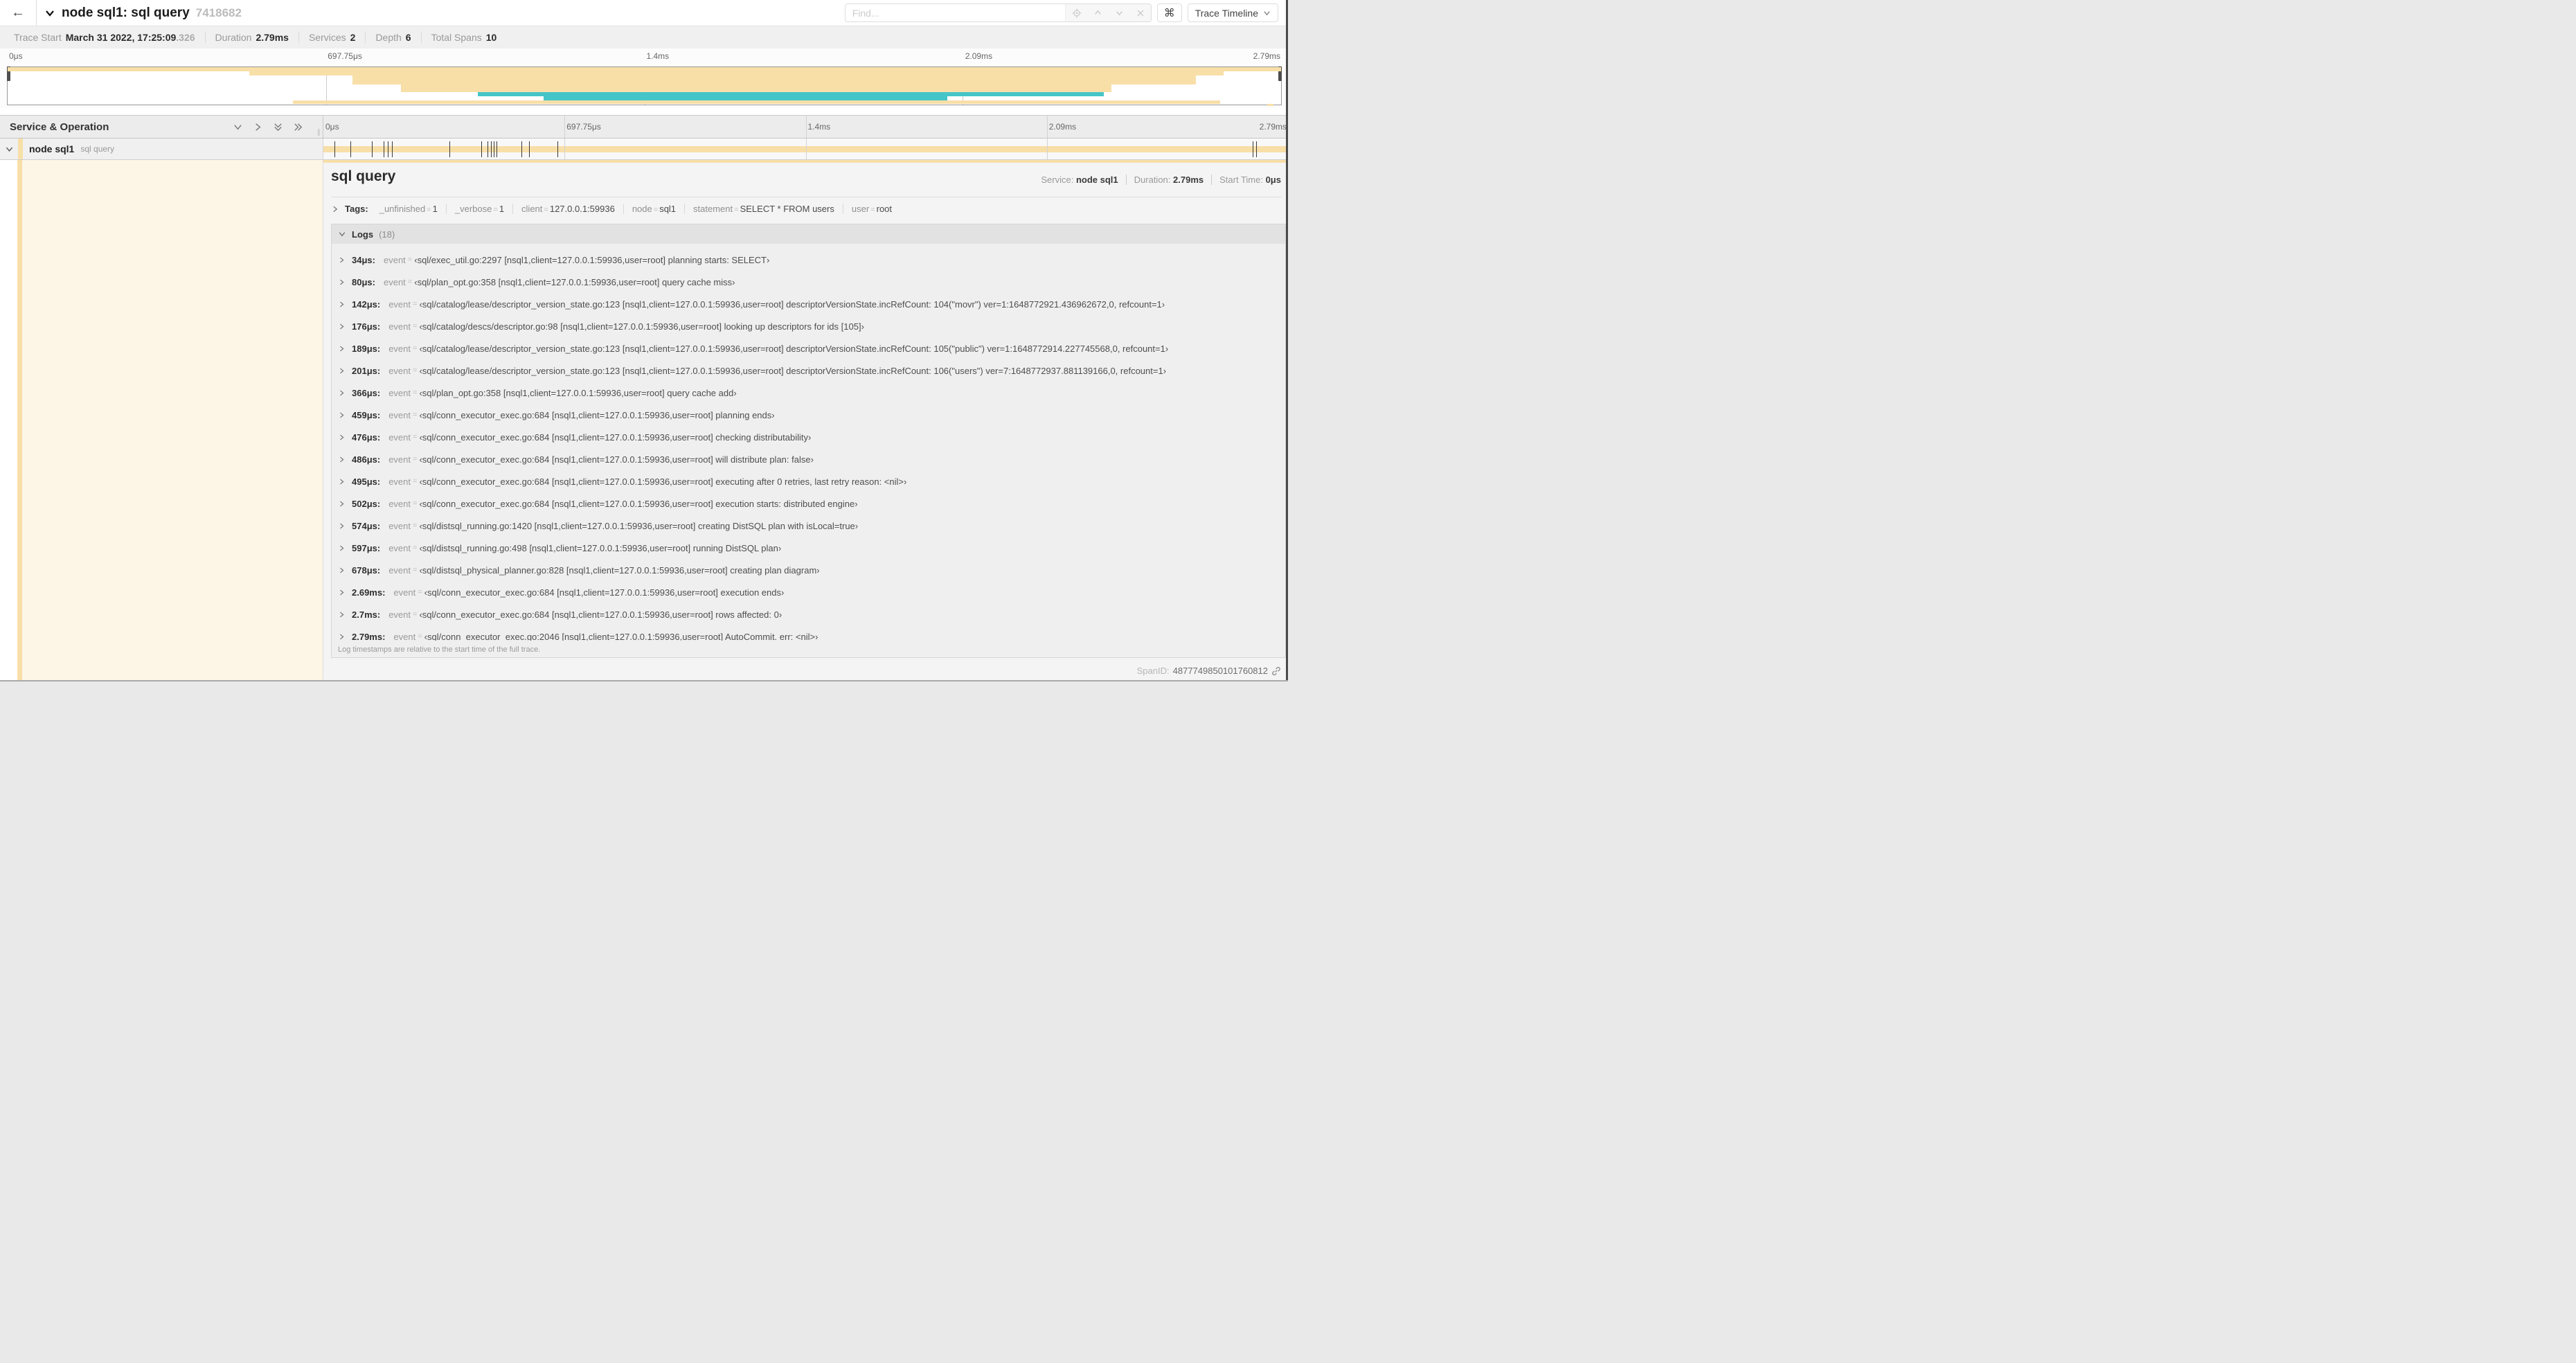  What do you see at coordinates (126, 12) in the screenshot?
I see `page-title: node sql1: sql query` at bounding box center [126, 12].